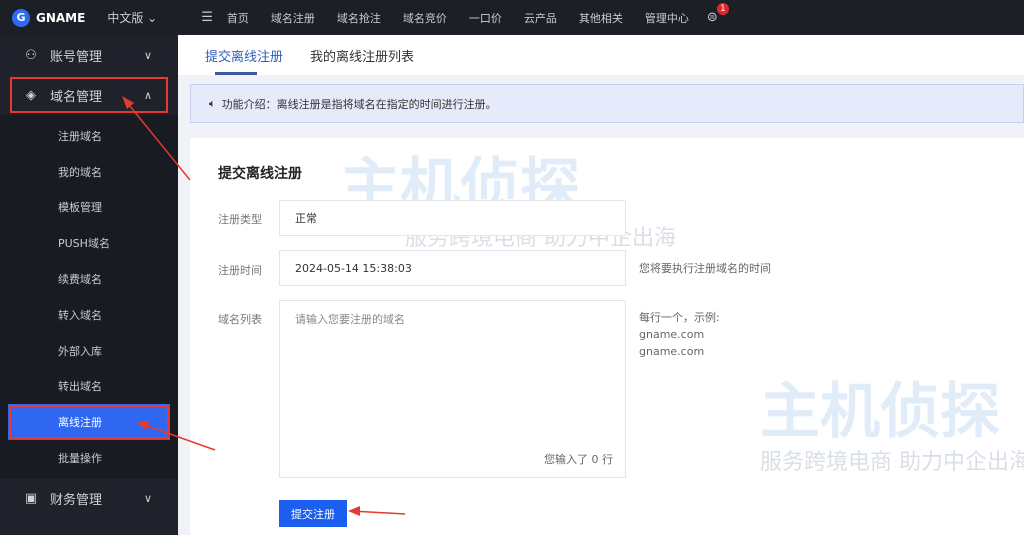 The height and width of the screenshot is (535, 1024). What do you see at coordinates (353, 268) in the screenshot?
I see `time-value: 2024-05-14 15:38:03` at bounding box center [353, 268].